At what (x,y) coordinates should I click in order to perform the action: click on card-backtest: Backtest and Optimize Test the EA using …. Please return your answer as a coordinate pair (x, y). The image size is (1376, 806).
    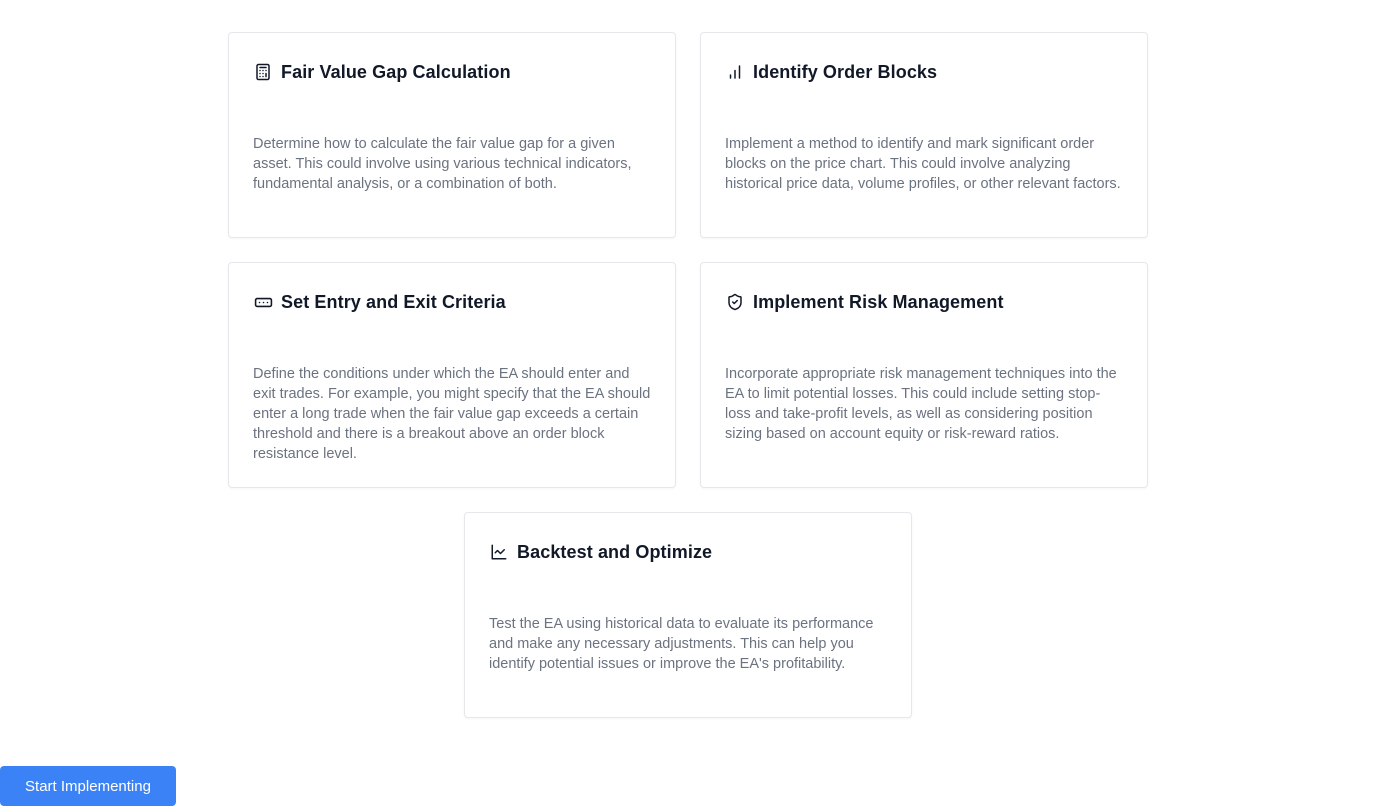
    Looking at the image, I should click on (688, 615).